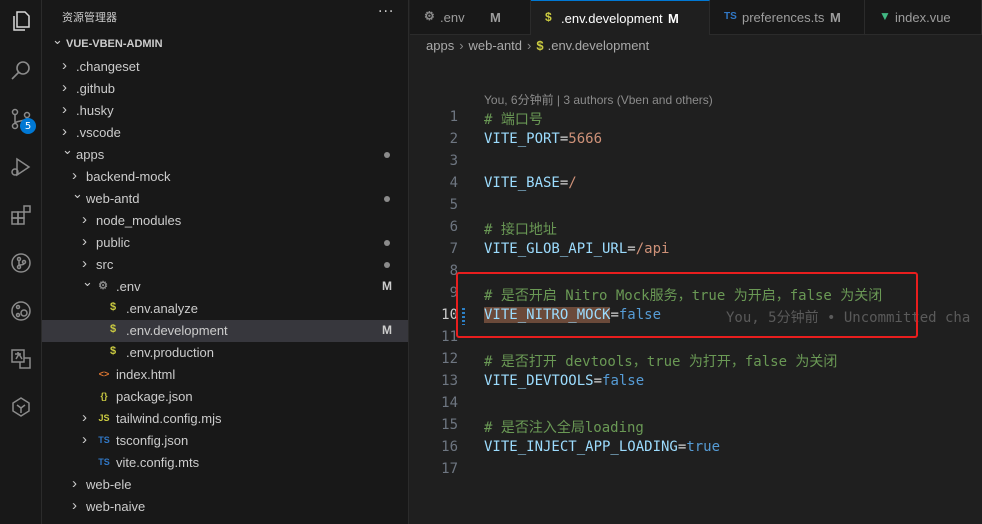 This screenshot has width=982, height=524. What do you see at coordinates (612, 18) in the screenshot?
I see `tab-label: .env.development` at bounding box center [612, 18].